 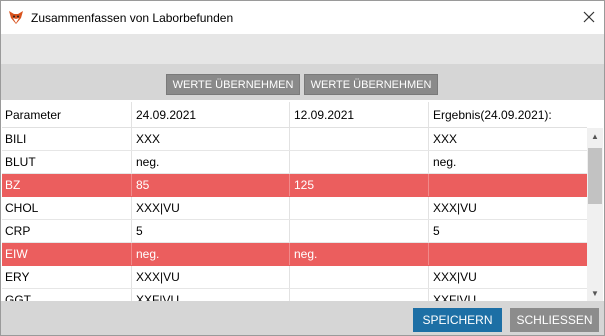 What do you see at coordinates (132, 18) in the screenshot?
I see `window-title: Zusammenfassen von Laborbefunden` at bounding box center [132, 18].